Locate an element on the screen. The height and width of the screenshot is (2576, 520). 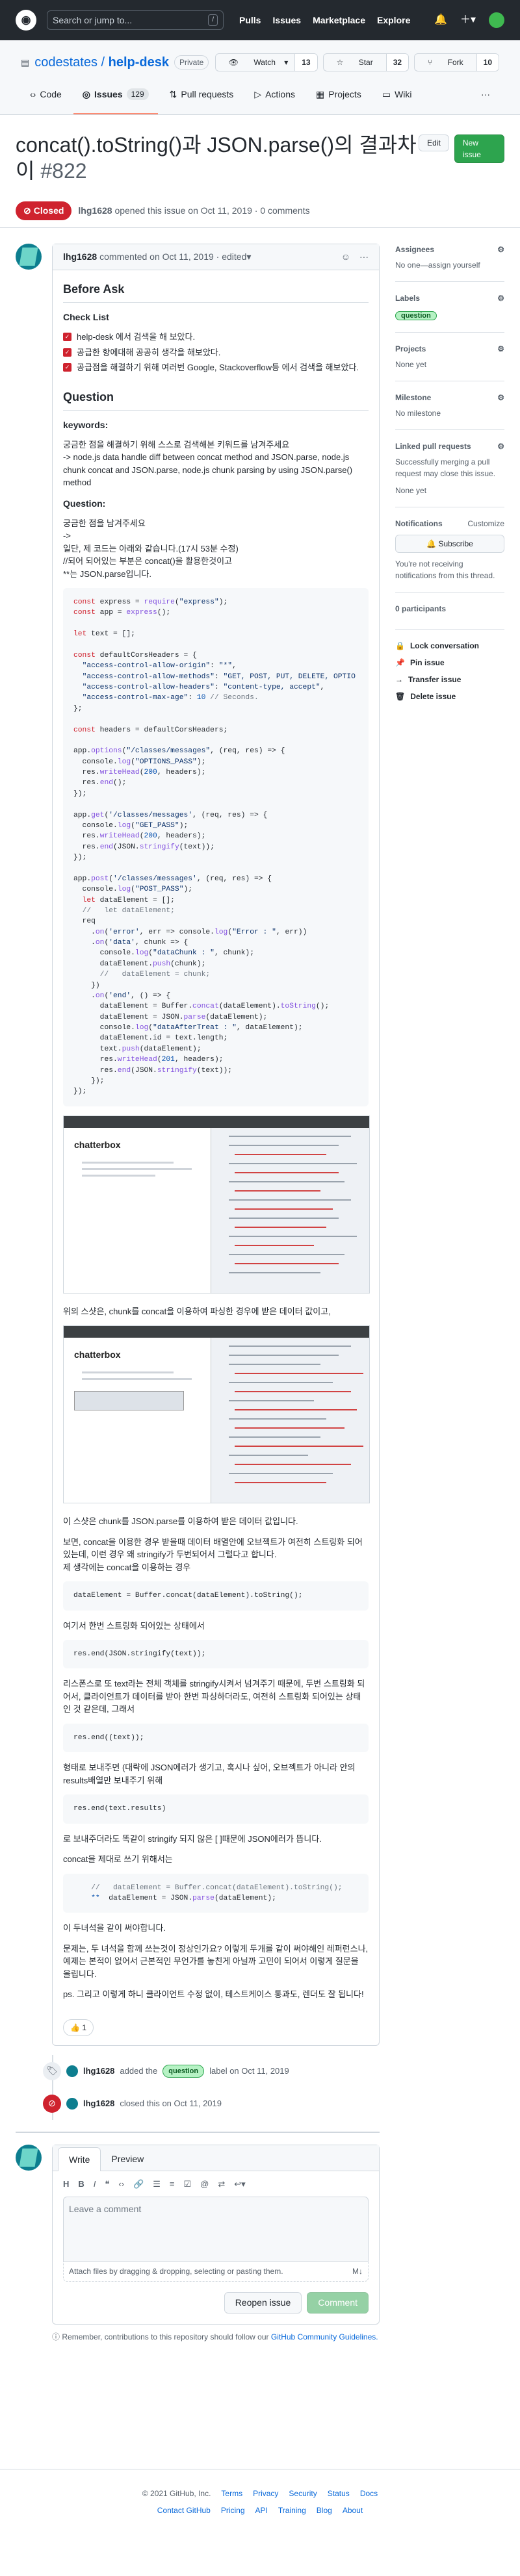
tab-label: Pull requests is located at coordinates (207, 93).